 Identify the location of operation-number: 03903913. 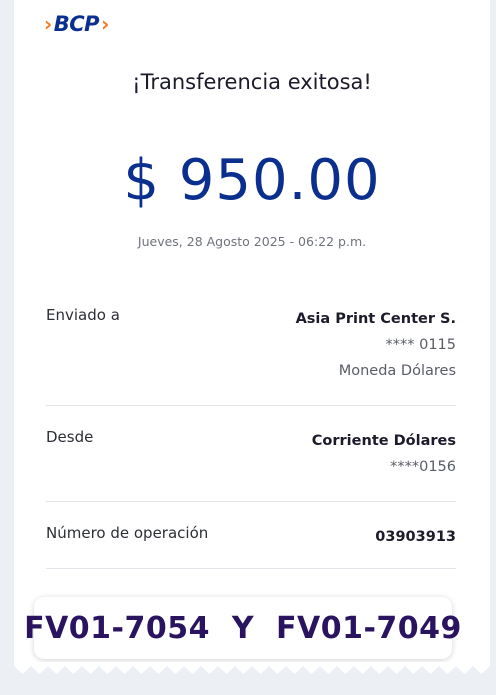
(415, 537).